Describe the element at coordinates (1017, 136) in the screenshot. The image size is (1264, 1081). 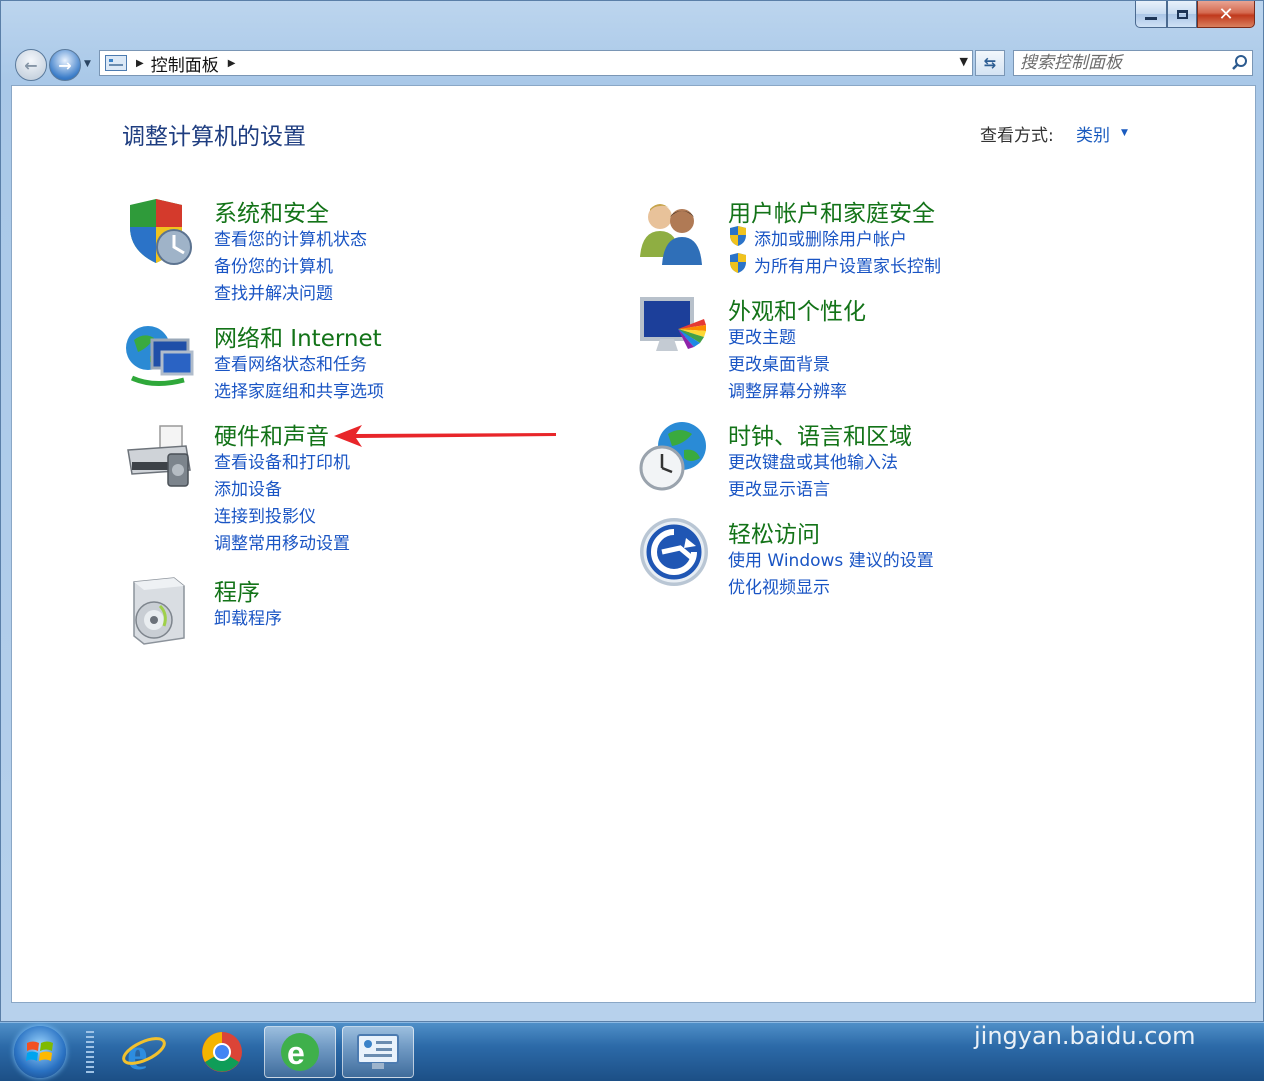
I see `view-by-label: 查看方式:` at that location.